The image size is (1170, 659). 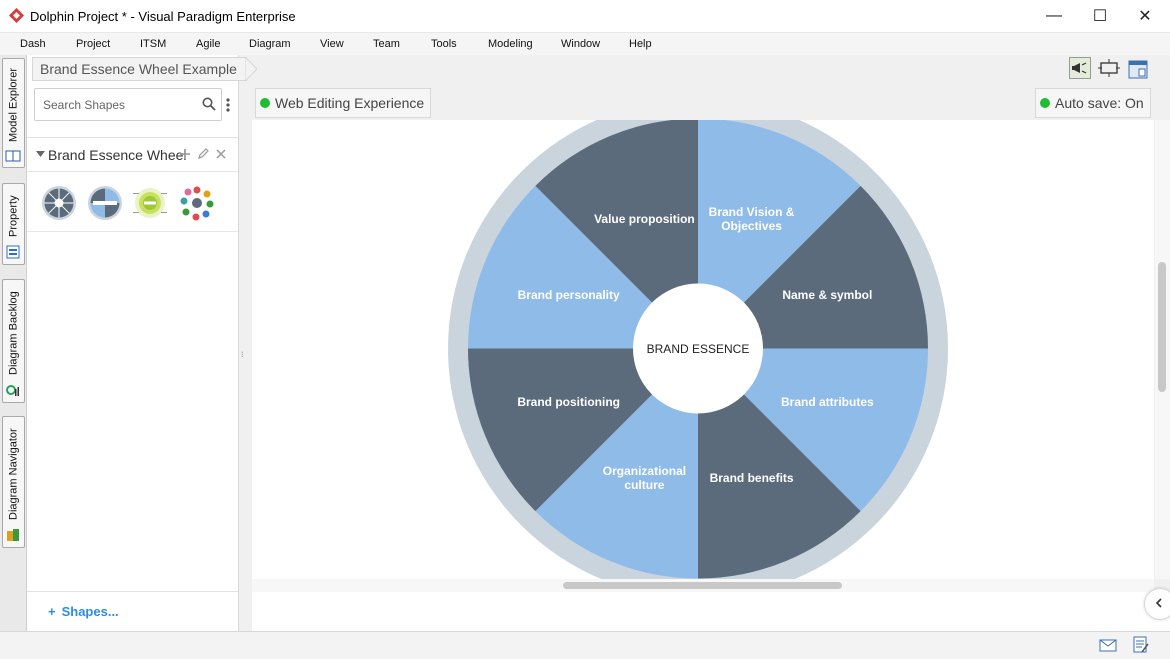 I want to click on add-icon, so click(x=185, y=154).